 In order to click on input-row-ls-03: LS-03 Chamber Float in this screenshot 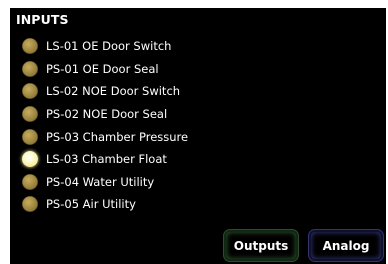, I will do `click(172, 159)`.